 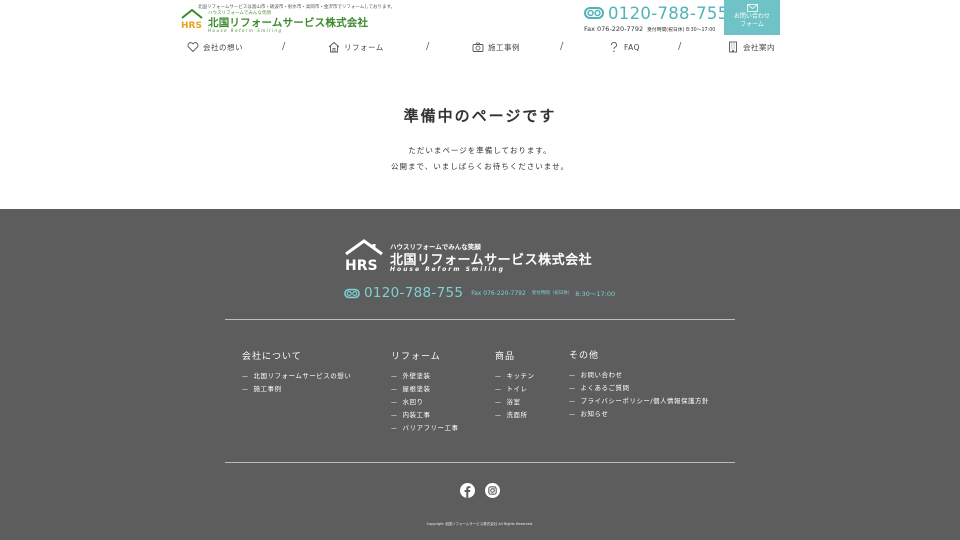 I want to click on logo-english: House Reform Smiling, so click(x=245, y=30).